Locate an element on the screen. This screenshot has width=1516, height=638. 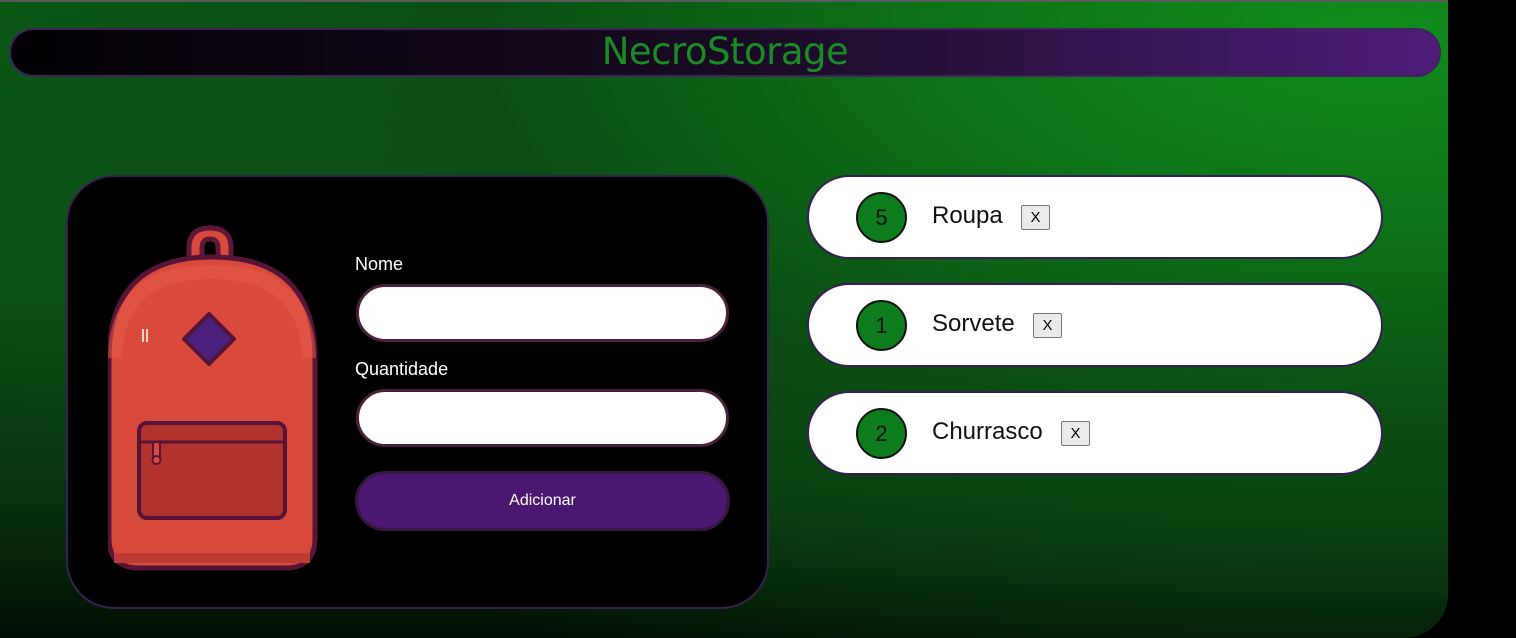
app-title: NecroStorage is located at coordinates (725, 51).